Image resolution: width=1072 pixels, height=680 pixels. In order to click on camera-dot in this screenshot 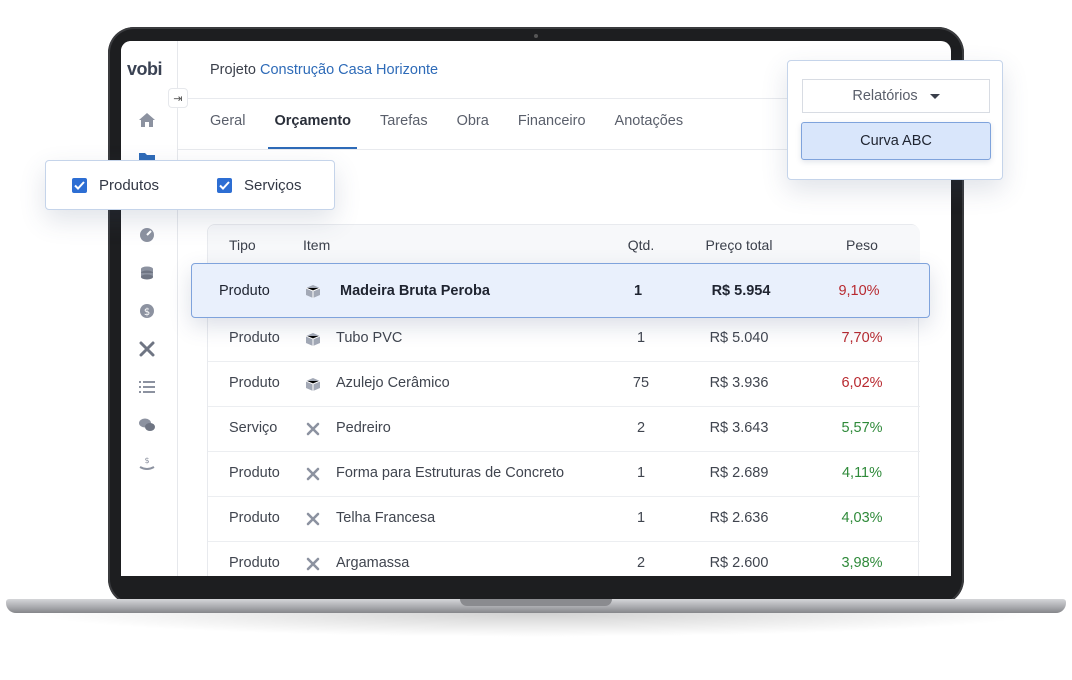, I will do `click(536, 36)`.